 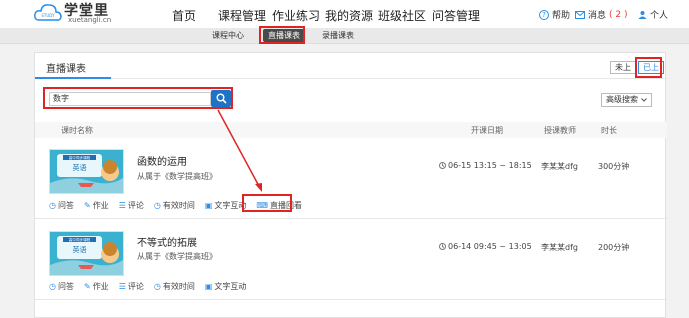 I want to click on header-name: 课时名称, so click(x=77, y=130).